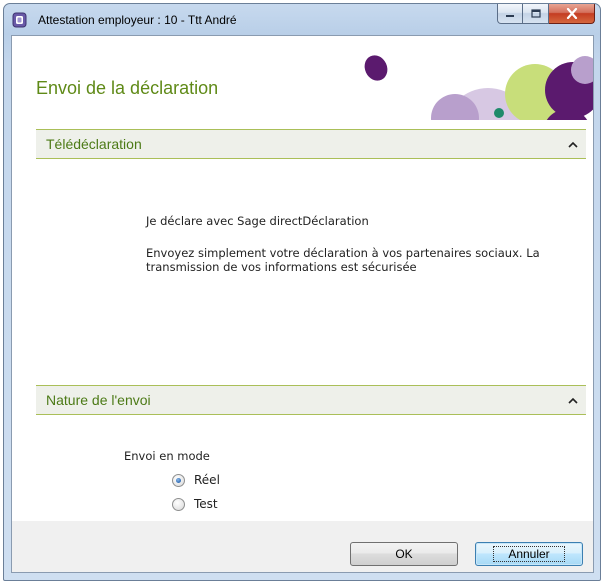 Image resolution: width=603 pixels, height=583 pixels. What do you see at coordinates (127, 88) in the screenshot?
I see `page-title: Envoi de la déclaration` at bounding box center [127, 88].